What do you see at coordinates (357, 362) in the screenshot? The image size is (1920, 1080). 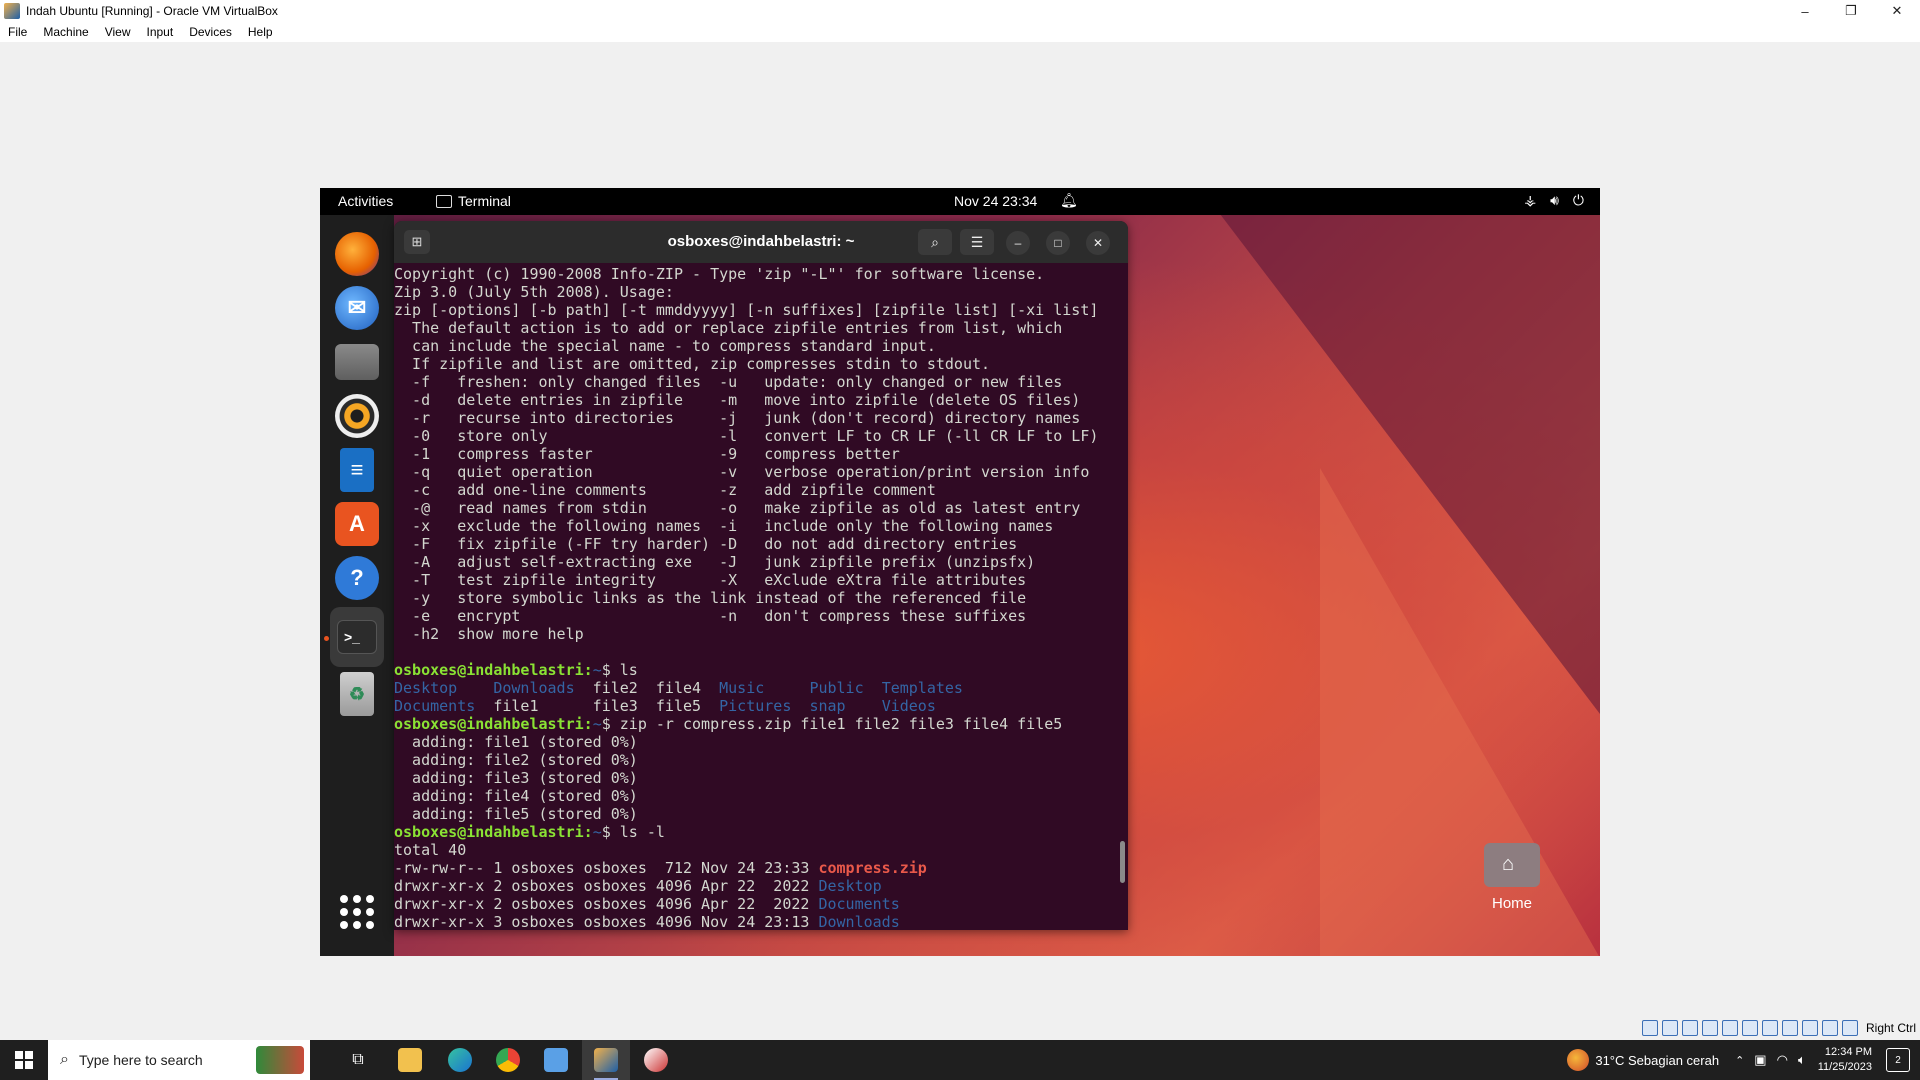 I see `dock-files` at bounding box center [357, 362].